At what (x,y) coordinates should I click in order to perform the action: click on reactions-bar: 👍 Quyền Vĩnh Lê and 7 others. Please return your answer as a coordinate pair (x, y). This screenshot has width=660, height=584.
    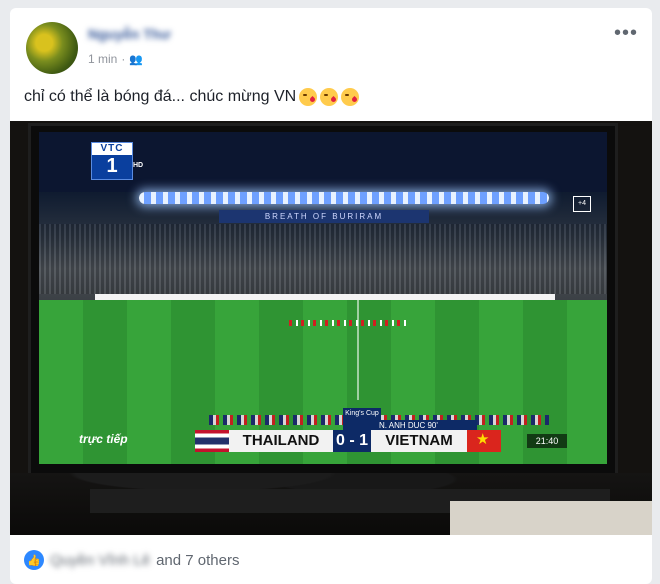
    Looking at the image, I should click on (131, 560).